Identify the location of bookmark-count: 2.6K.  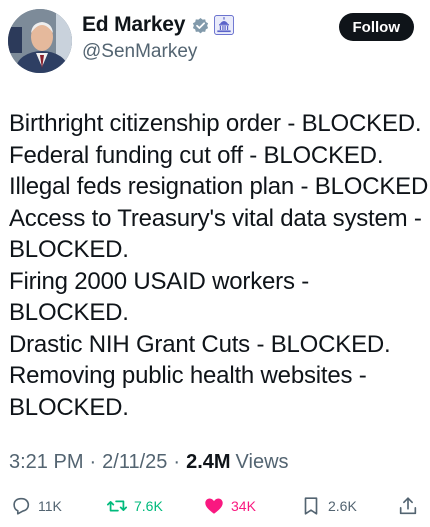
(342, 506).